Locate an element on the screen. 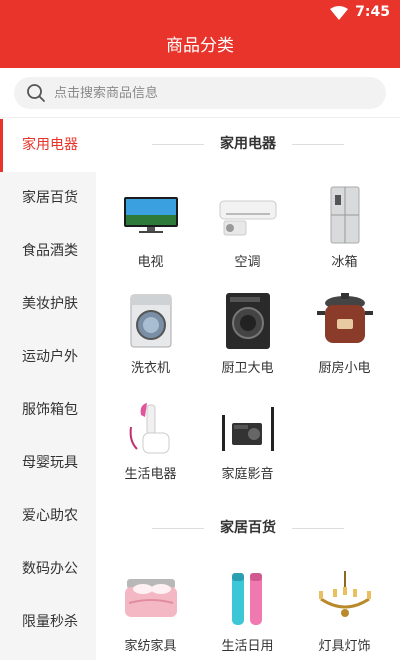 This screenshot has height=660, width=400. sidebar-item-flash-sale: 限量秒杀 is located at coordinates (48, 622).